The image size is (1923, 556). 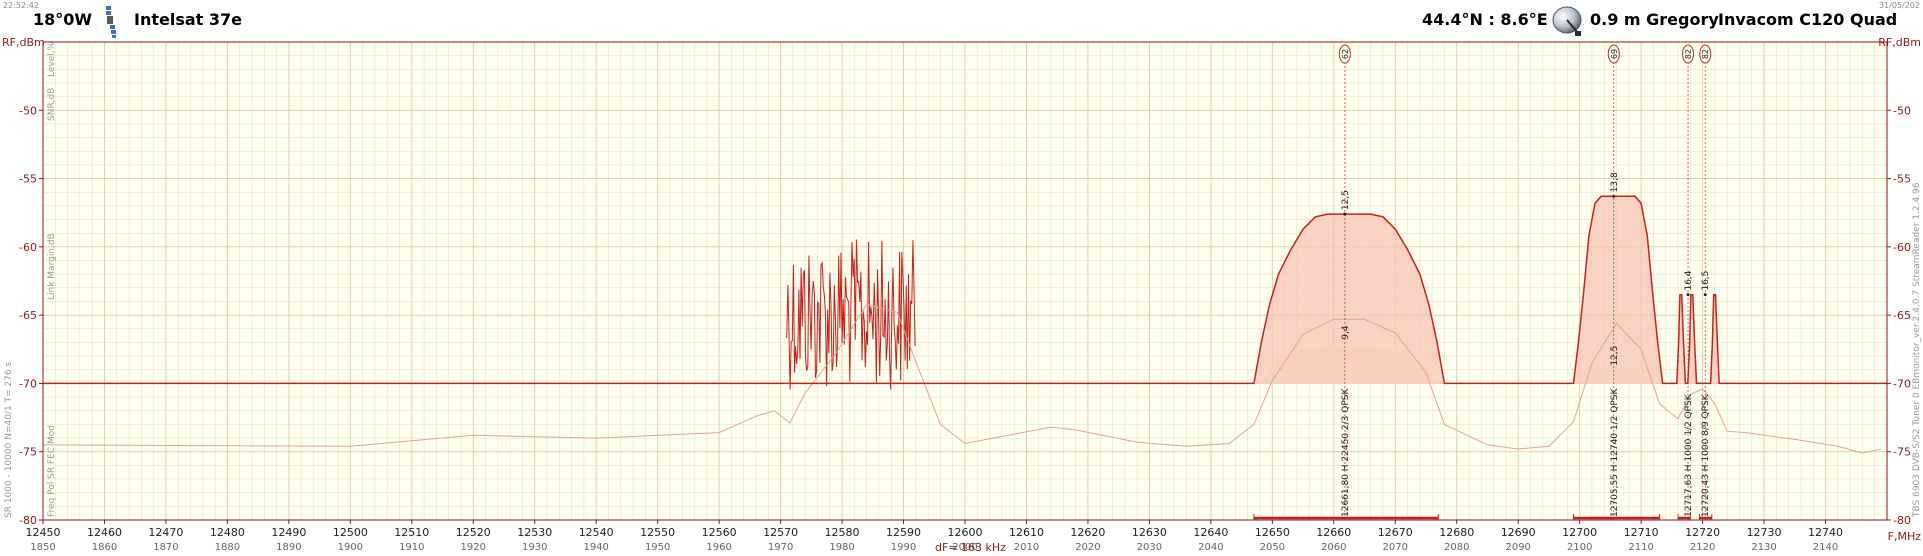 I want to click on x-tick-label: 12580, so click(x=842, y=532).